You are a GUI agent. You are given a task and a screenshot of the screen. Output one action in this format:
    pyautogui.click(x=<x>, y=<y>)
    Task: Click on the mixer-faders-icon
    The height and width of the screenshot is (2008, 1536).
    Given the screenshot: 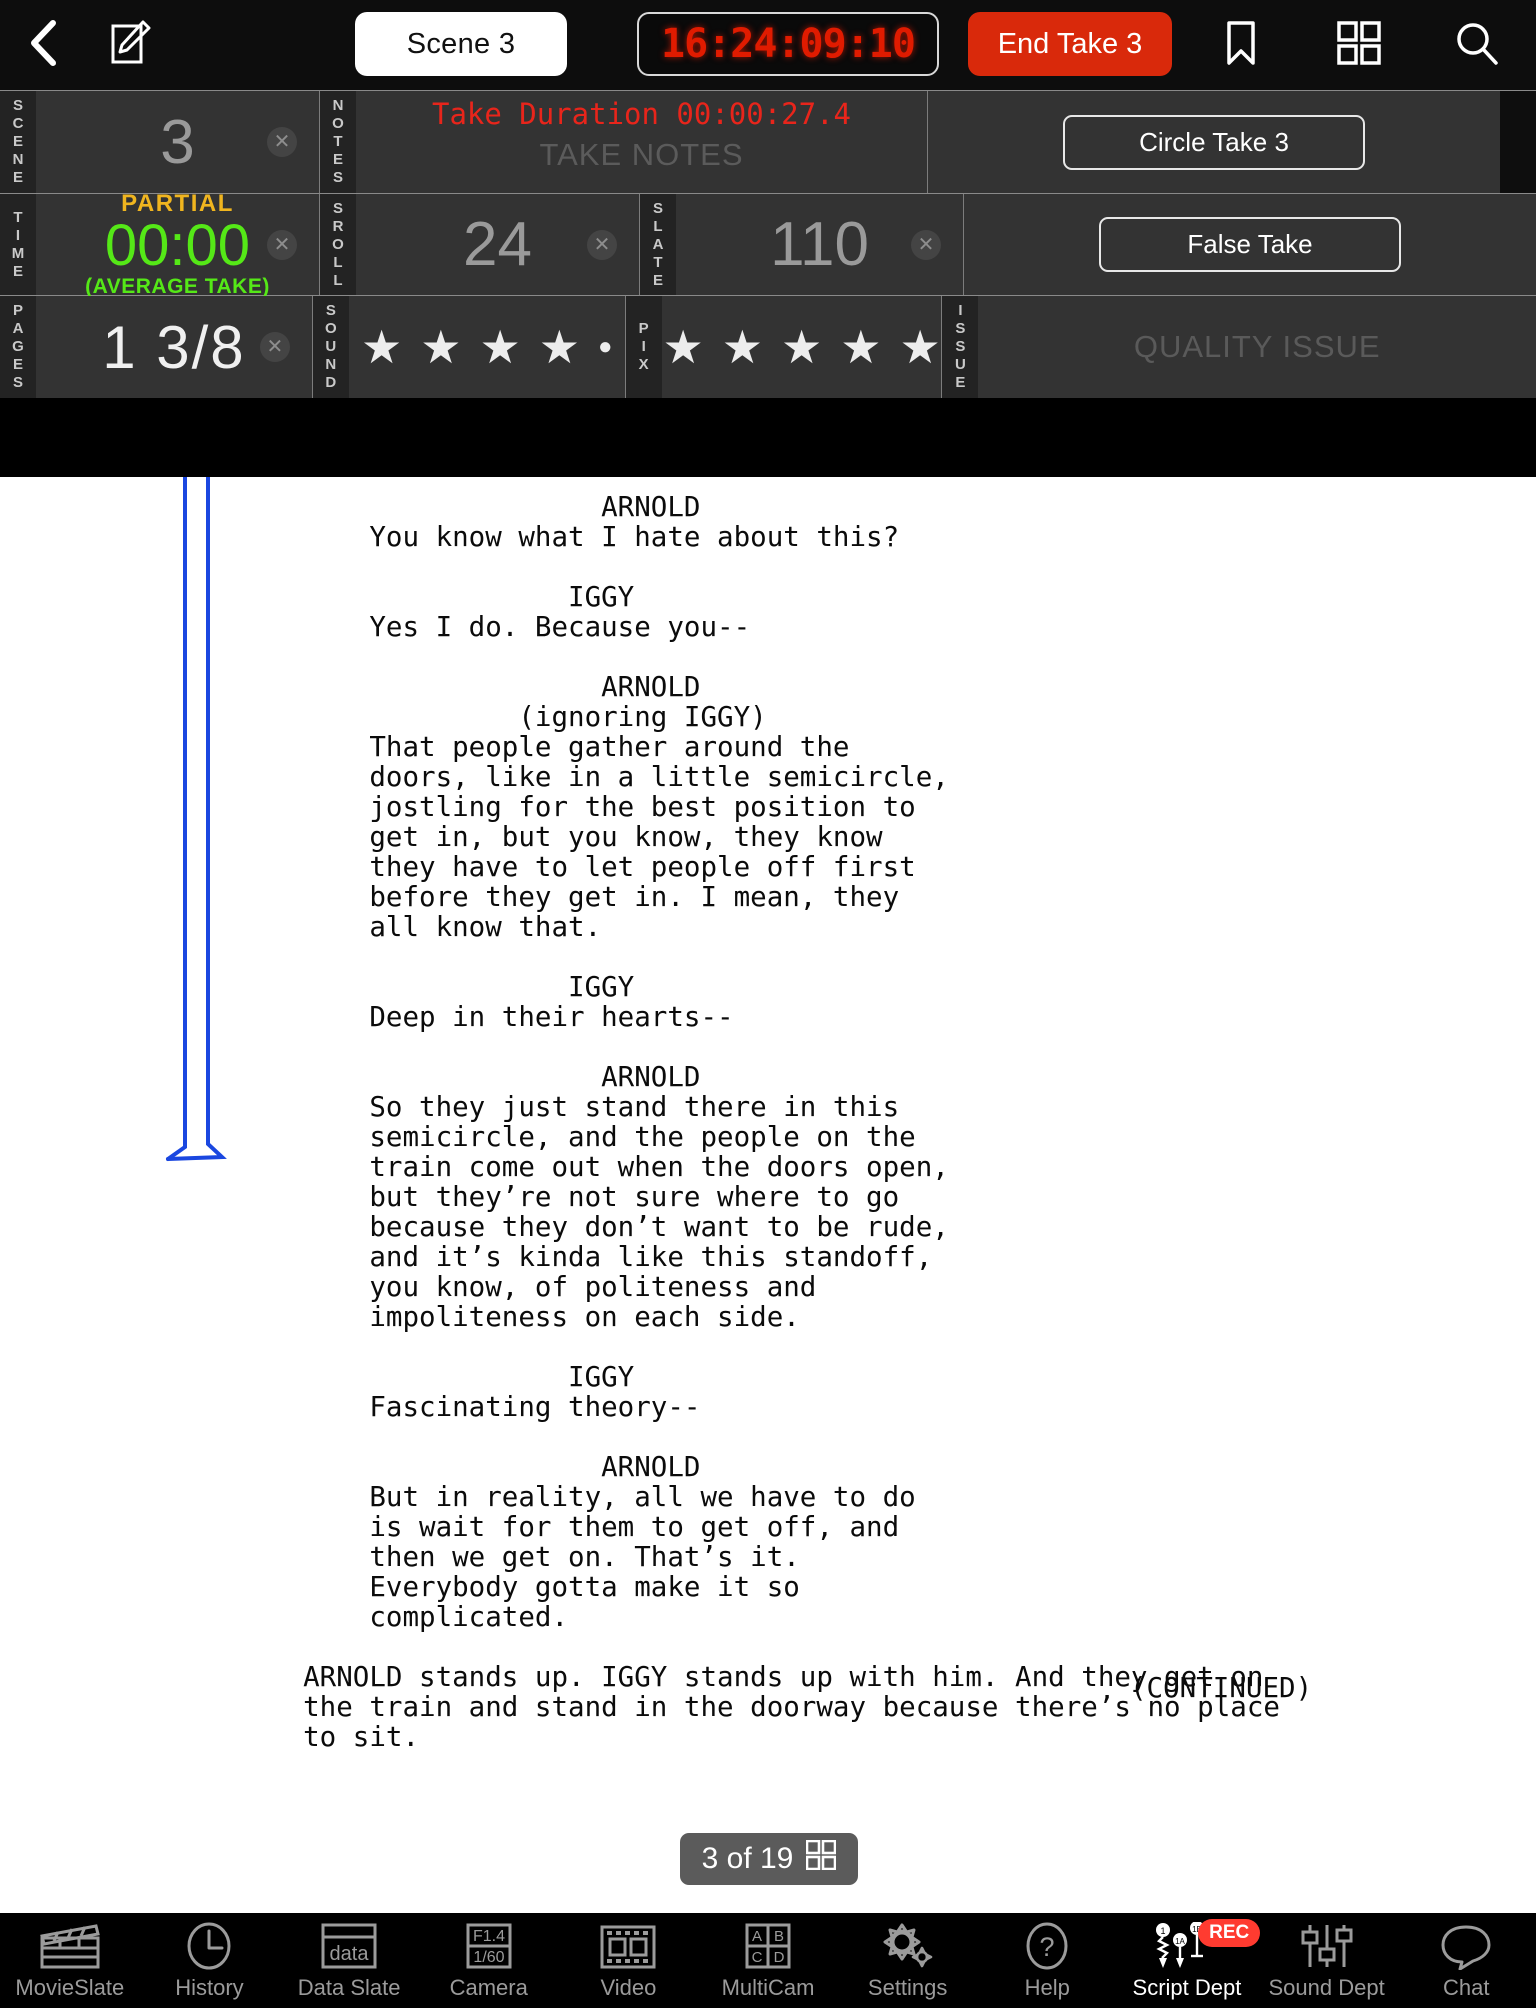 What is the action you would take?
    pyautogui.click(x=1327, y=1945)
    